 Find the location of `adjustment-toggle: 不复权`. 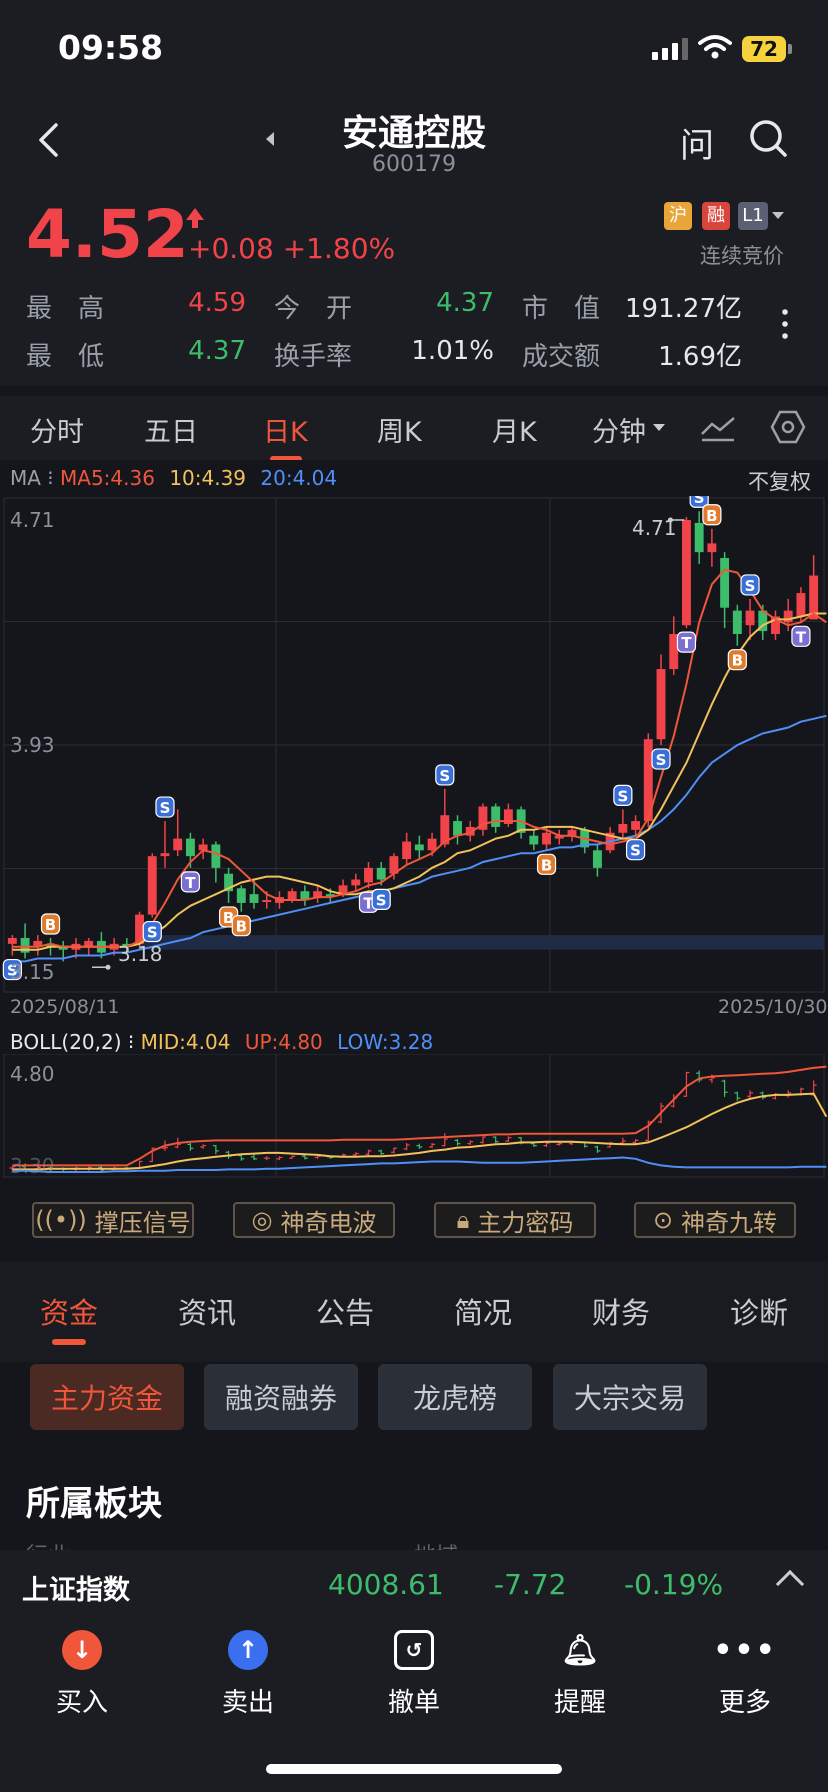

adjustment-toggle: 不复权 is located at coordinates (779, 481).